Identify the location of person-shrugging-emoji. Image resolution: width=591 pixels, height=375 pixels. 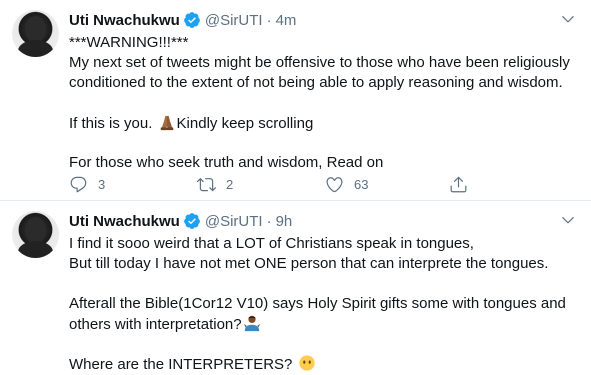
(252, 326).